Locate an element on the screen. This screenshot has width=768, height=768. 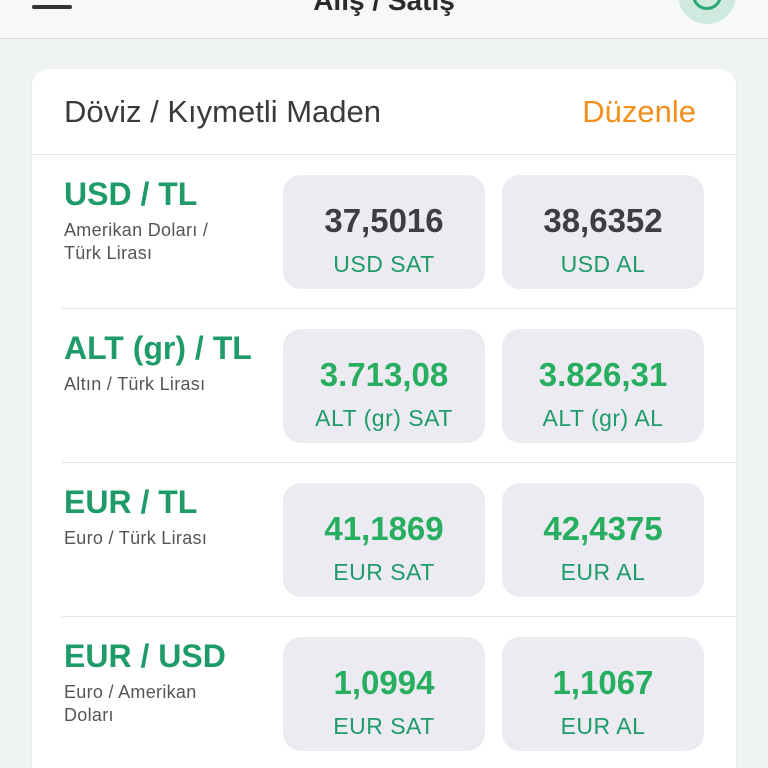
sell-price-button: 41,1869 EUR SAT is located at coordinates (384, 540).